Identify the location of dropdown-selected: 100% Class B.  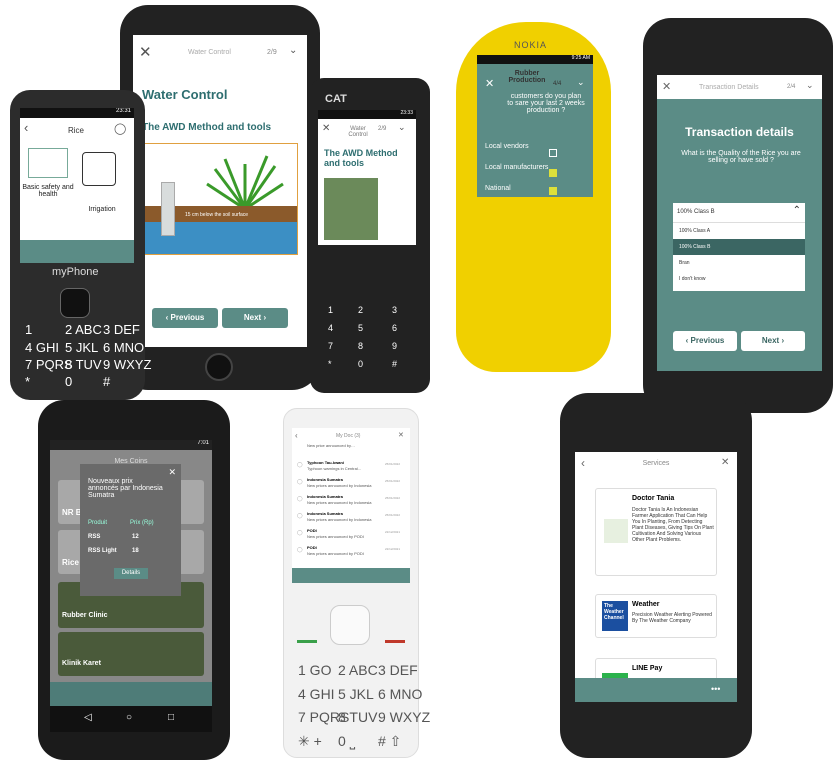
(739, 213).